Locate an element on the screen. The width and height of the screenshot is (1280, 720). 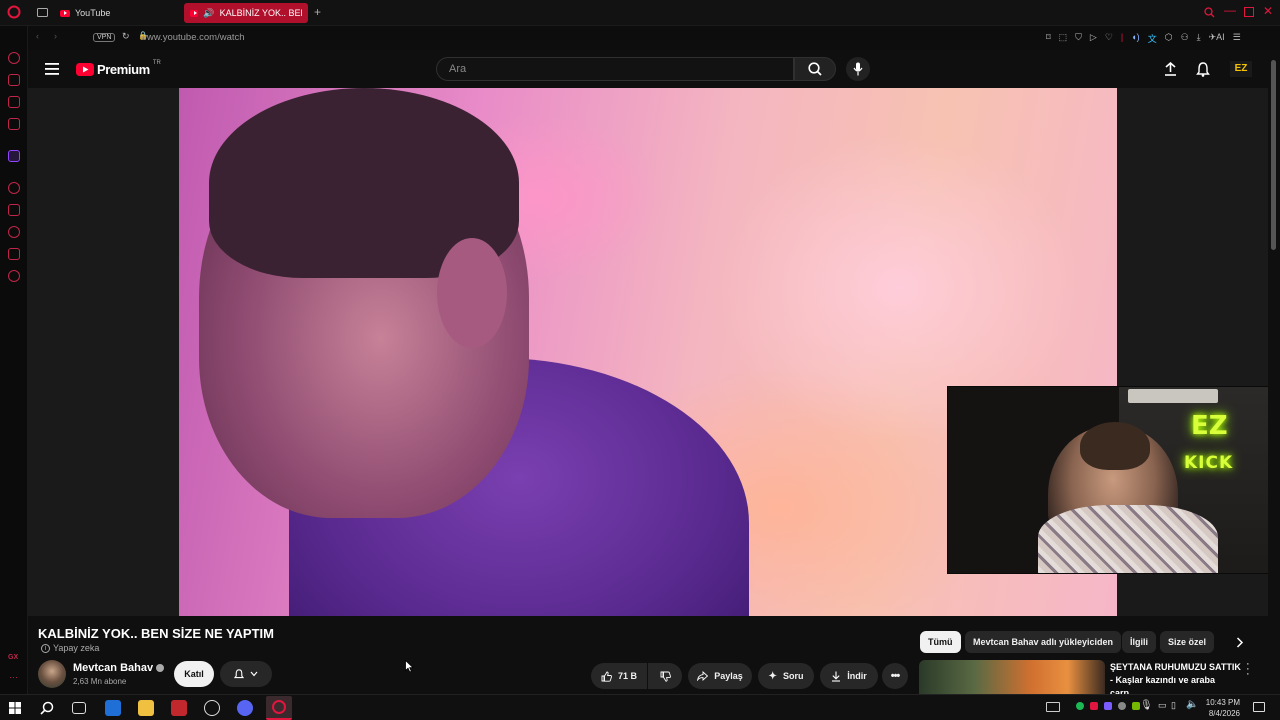
volume-icon: 🔈 is located at coordinates (1192, 704).